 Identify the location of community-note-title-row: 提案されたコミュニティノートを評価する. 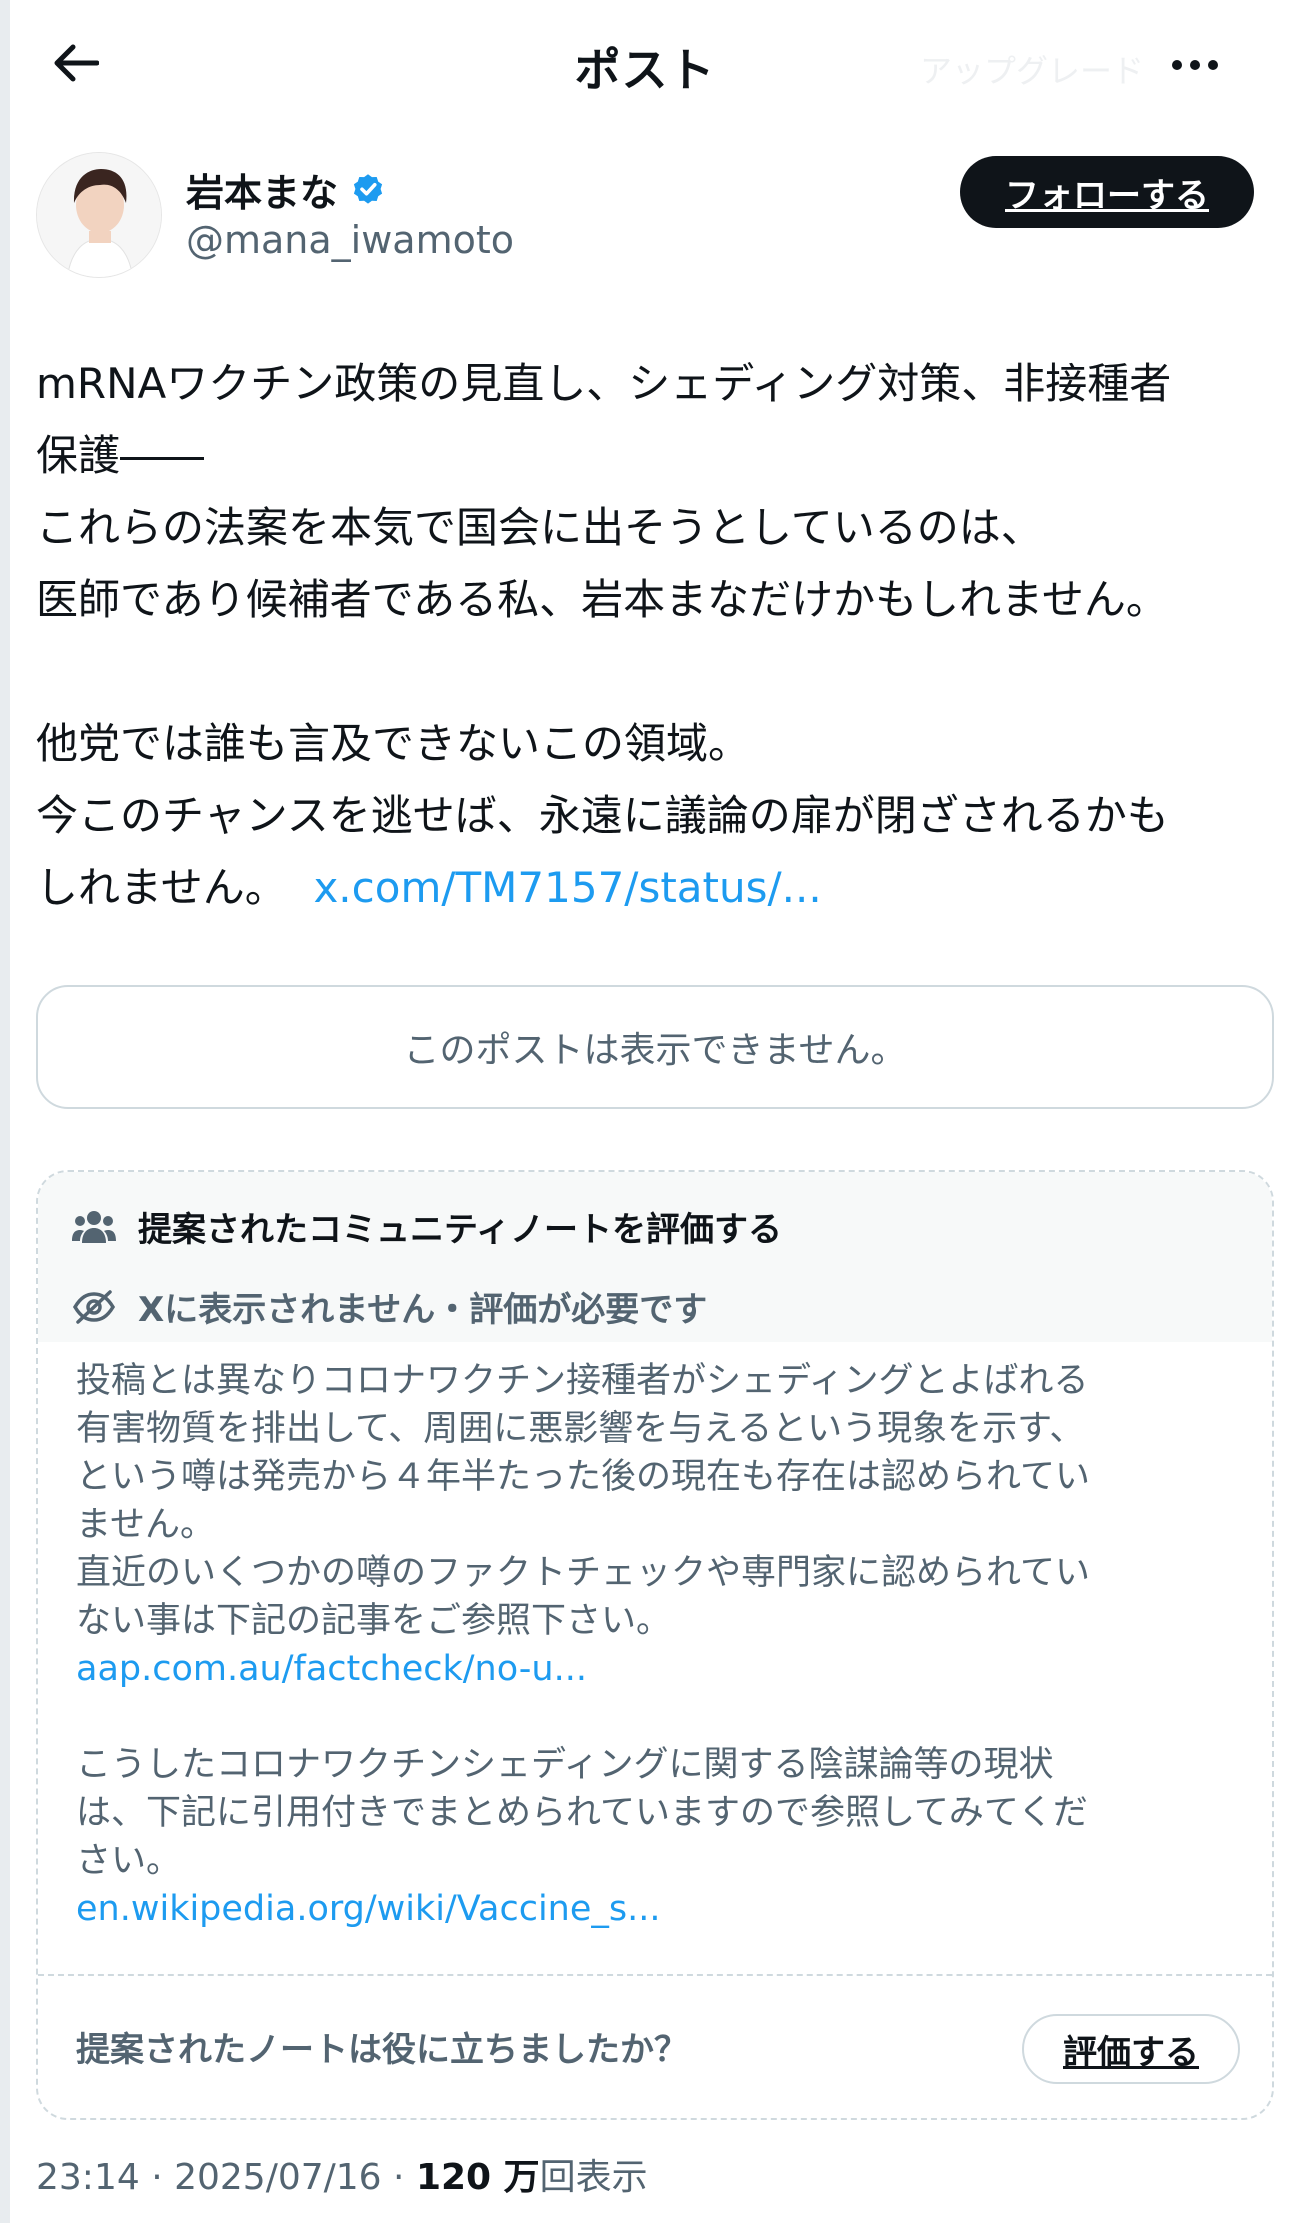
(427, 1226).